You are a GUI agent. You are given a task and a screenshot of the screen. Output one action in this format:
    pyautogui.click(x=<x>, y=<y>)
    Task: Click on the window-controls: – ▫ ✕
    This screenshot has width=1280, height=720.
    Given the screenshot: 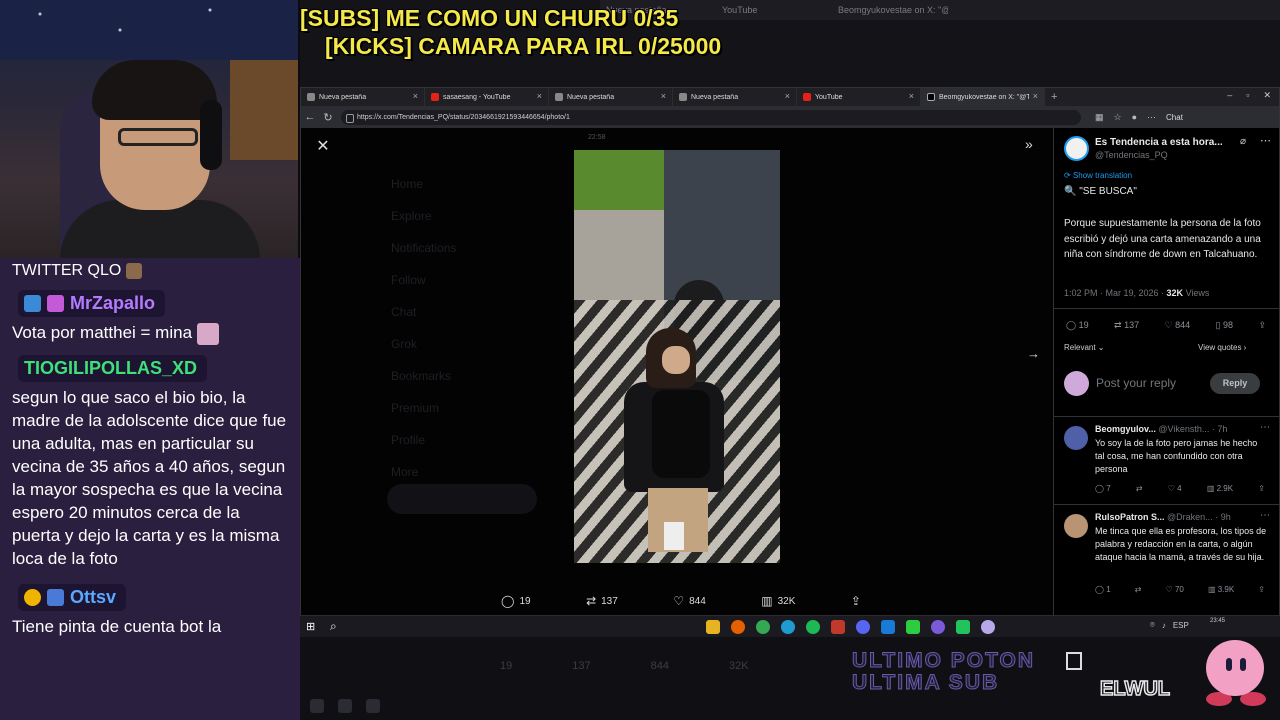 What is the action you would take?
    pyautogui.click(x=1249, y=95)
    